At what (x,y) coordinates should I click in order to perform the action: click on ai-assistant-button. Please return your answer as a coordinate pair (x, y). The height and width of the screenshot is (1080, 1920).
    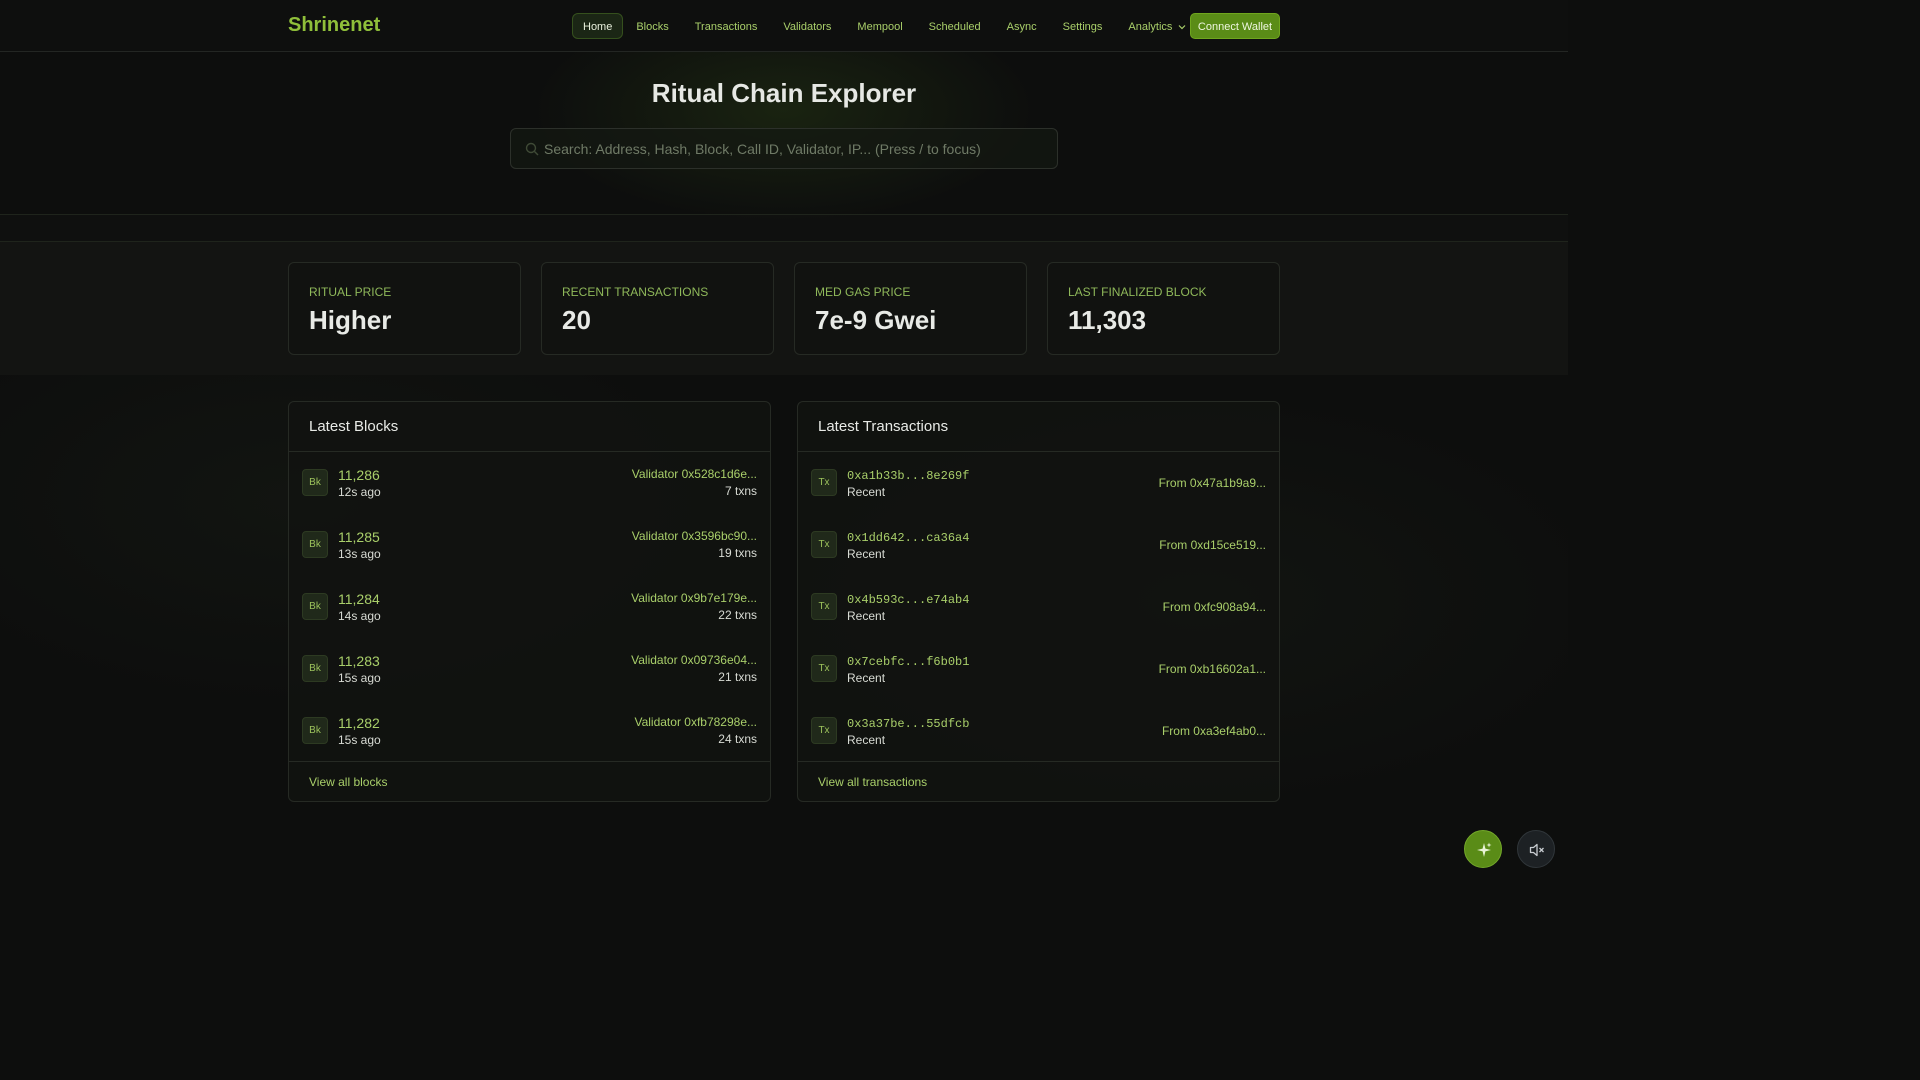
    Looking at the image, I should click on (1483, 849).